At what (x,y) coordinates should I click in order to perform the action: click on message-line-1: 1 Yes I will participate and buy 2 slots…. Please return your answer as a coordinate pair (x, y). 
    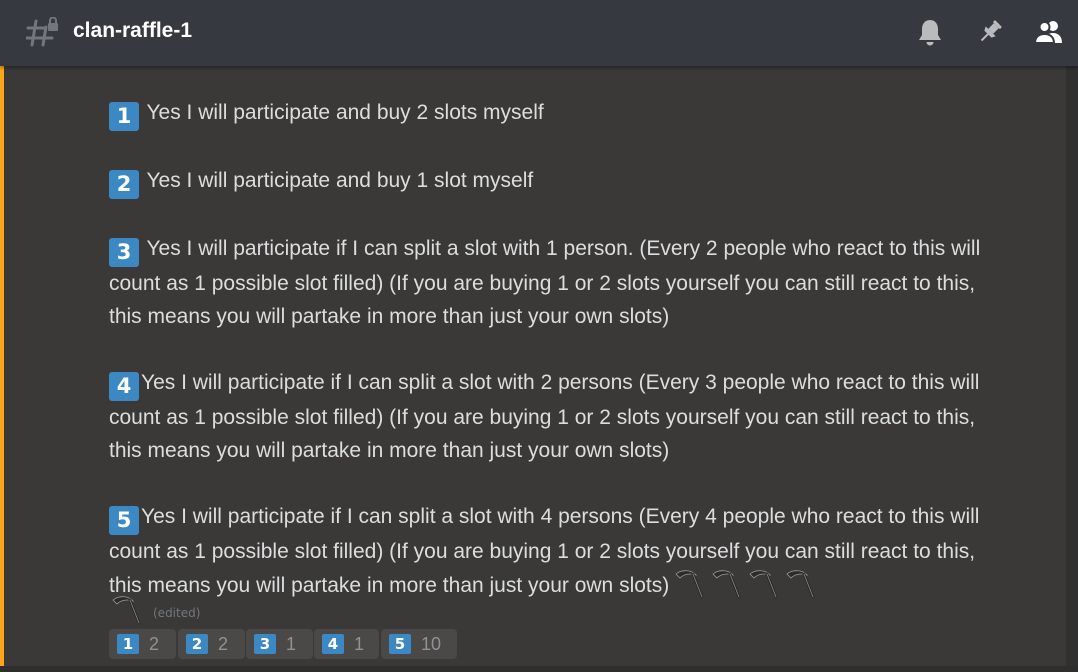
    Looking at the image, I should click on (559, 113).